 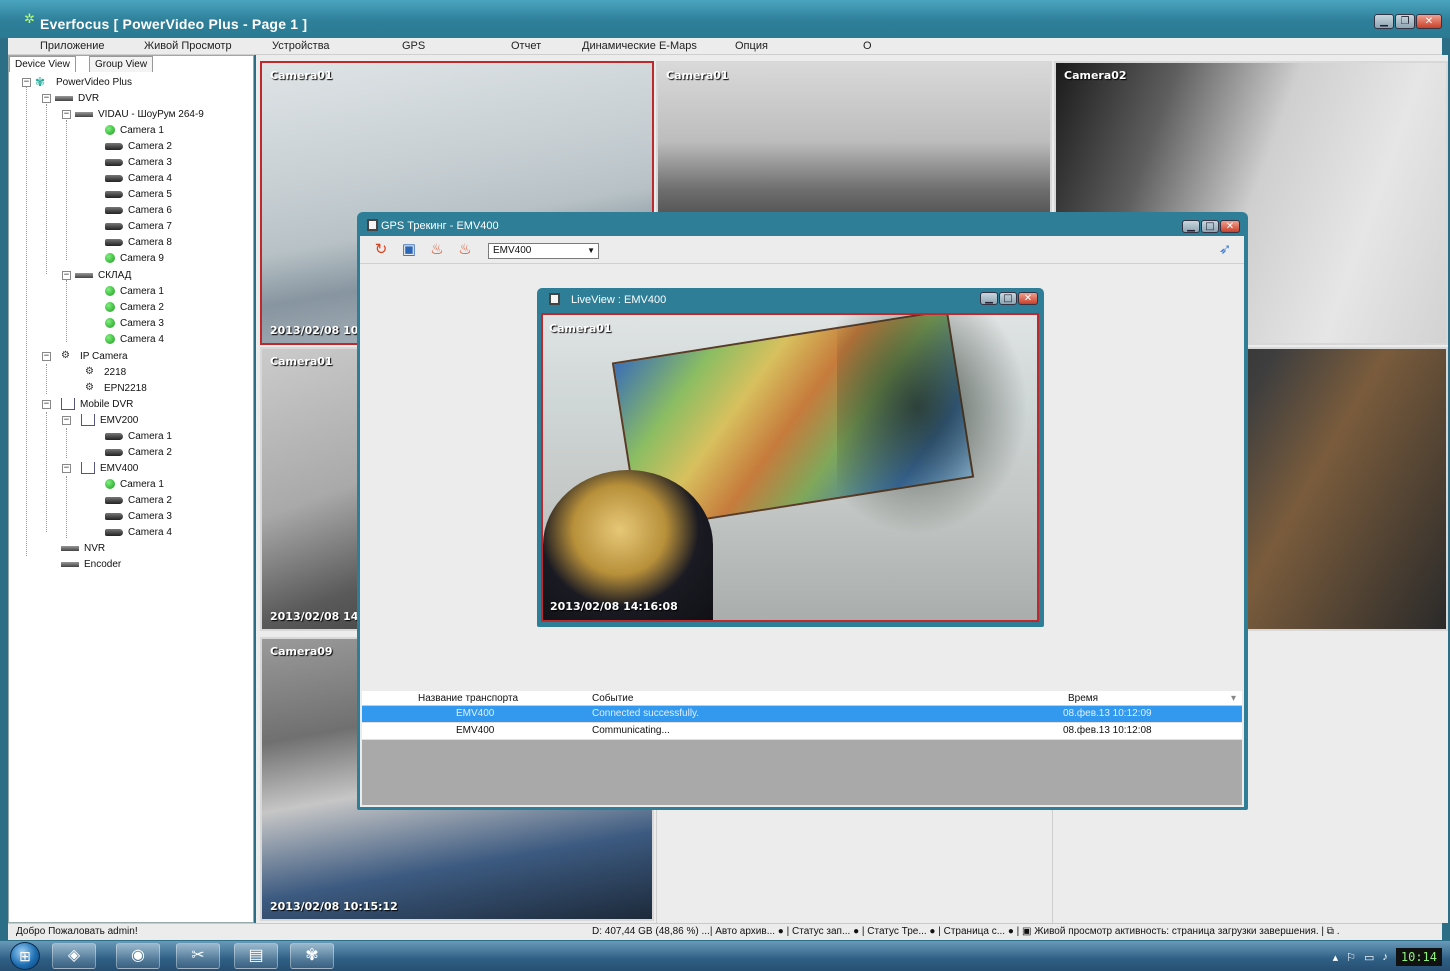 What do you see at coordinates (1418, 957) in the screenshot?
I see `clock: 10:14` at bounding box center [1418, 957].